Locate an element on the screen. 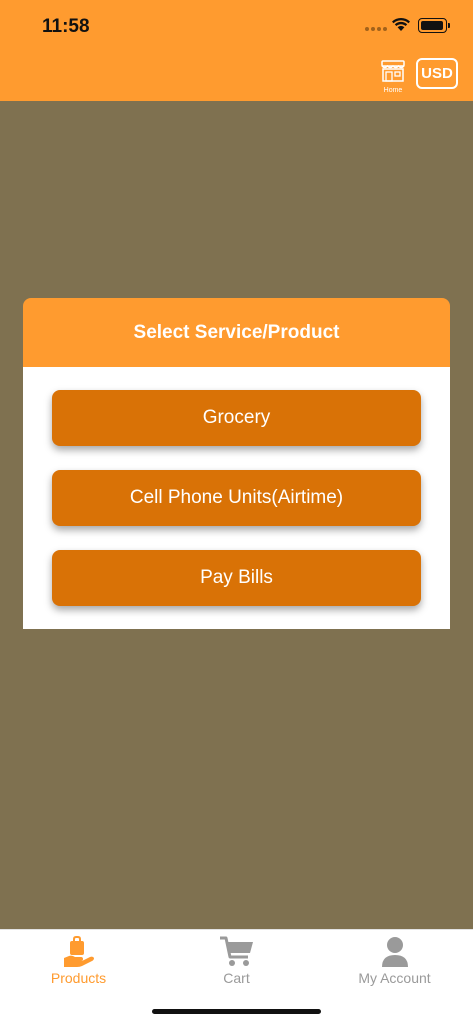 This screenshot has width=473, height=1025. wifi-icon is located at coordinates (401, 24).